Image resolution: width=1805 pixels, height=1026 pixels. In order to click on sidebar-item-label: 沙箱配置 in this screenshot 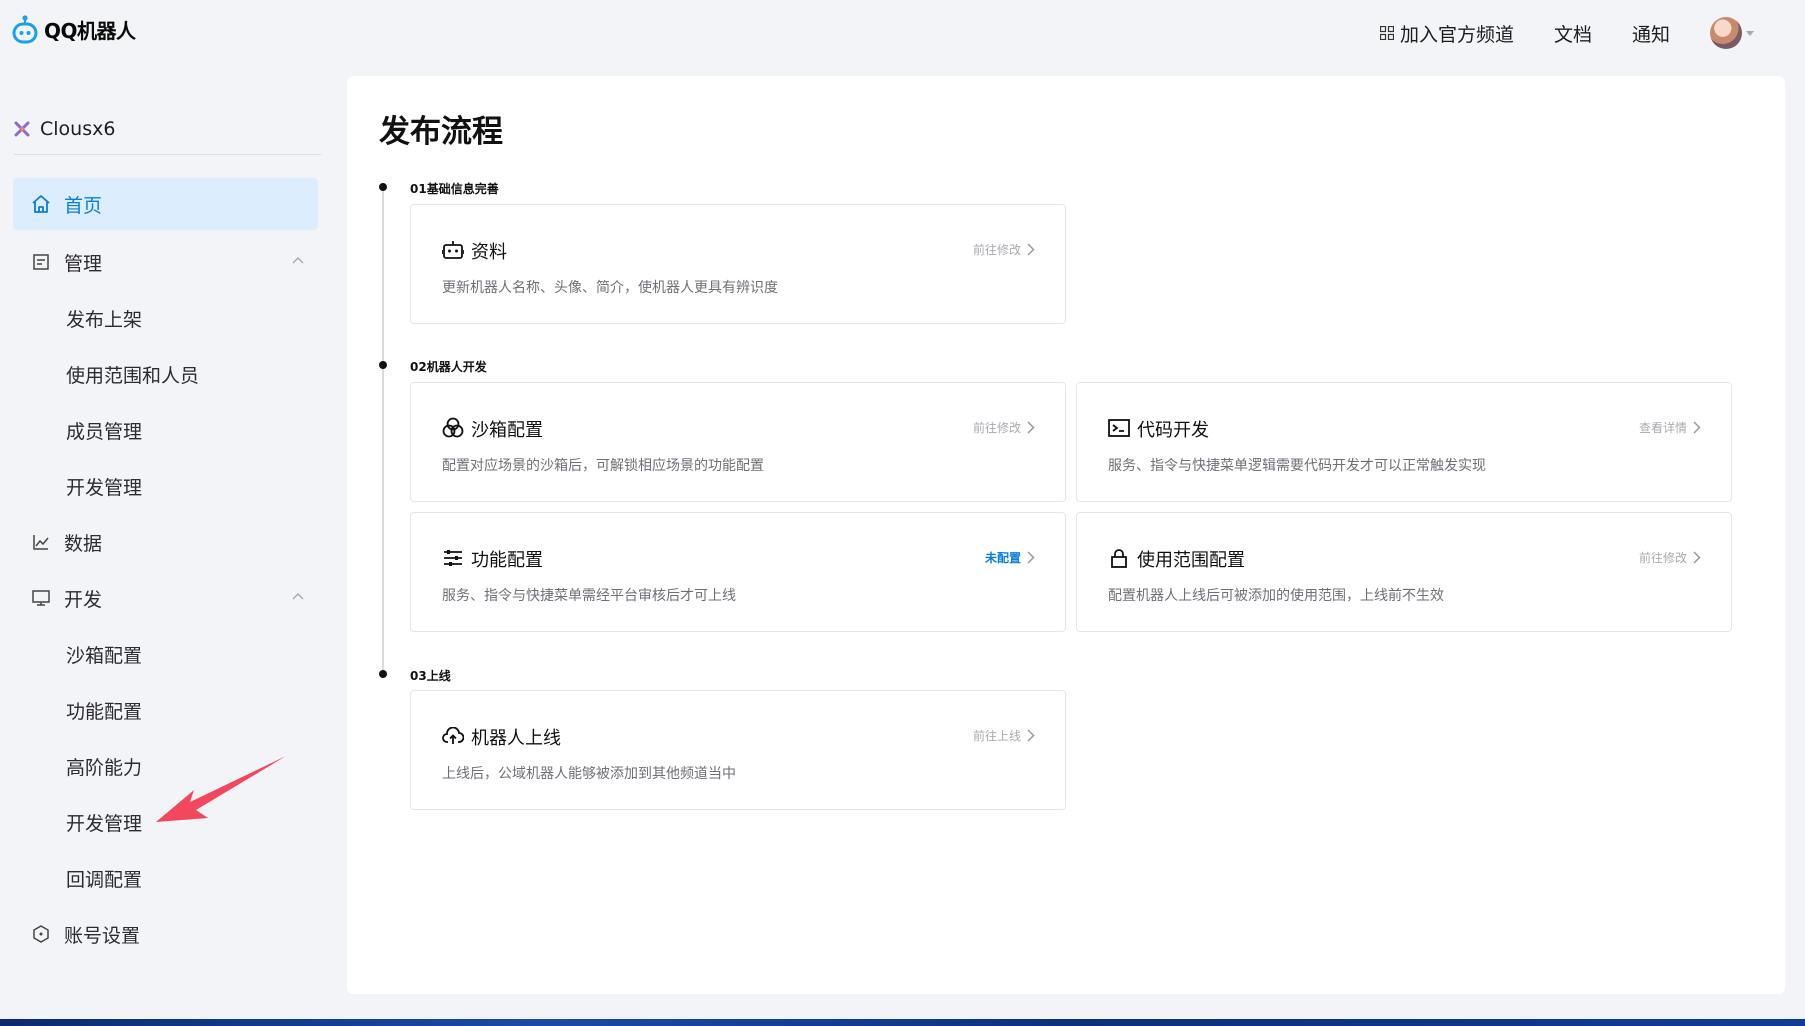, I will do `click(104, 655)`.